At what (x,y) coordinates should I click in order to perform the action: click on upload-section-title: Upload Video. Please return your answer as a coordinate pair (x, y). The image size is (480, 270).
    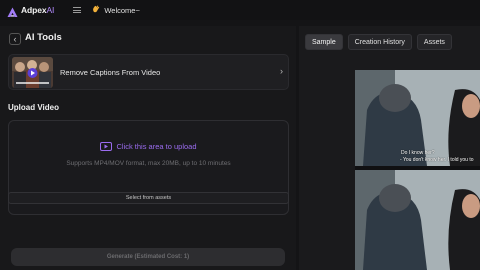
    Looking at the image, I should click on (33, 107).